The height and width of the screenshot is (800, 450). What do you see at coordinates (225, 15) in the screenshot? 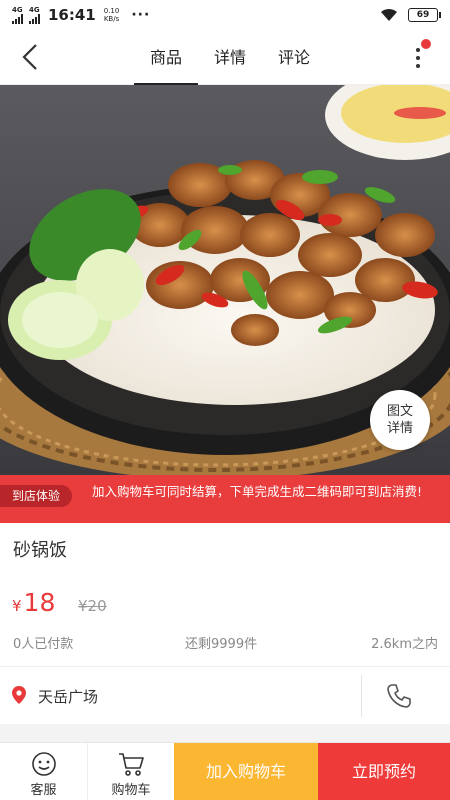
I see `status-bar: 4G 4G 16:41 0.10 KB/s ··· 69` at bounding box center [225, 15].